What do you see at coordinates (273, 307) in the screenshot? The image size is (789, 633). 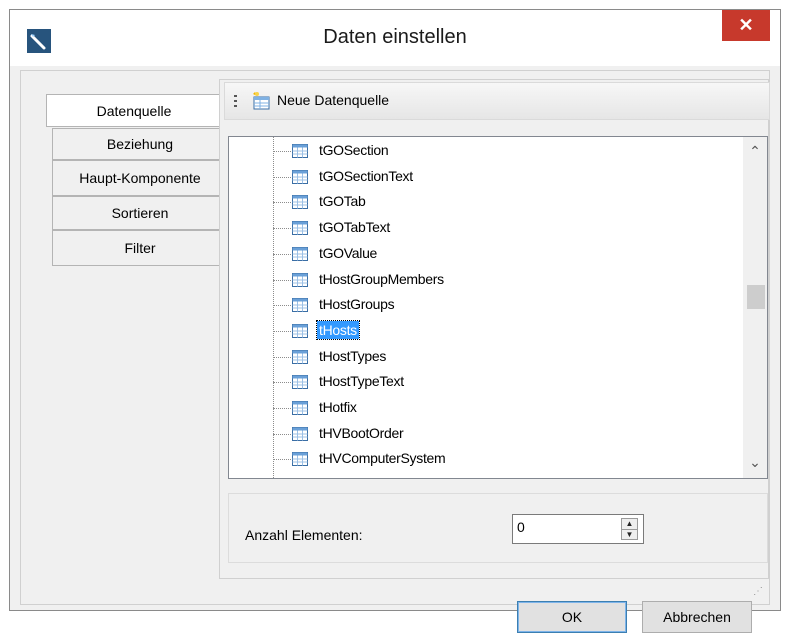 I see `tree-connector-line` at bounding box center [273, 307].